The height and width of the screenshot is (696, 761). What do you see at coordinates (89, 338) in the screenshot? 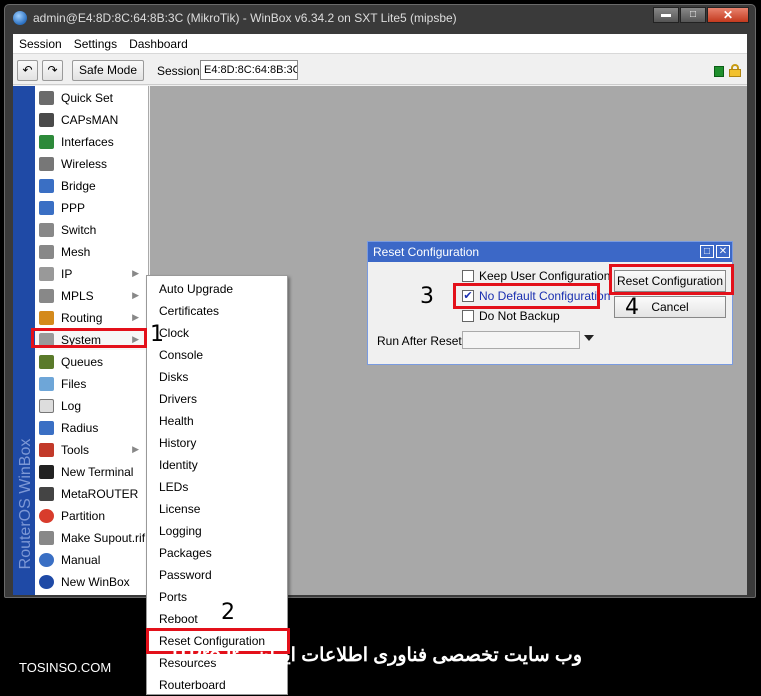
I see `highlight-system` at bounding box center [89, 338].